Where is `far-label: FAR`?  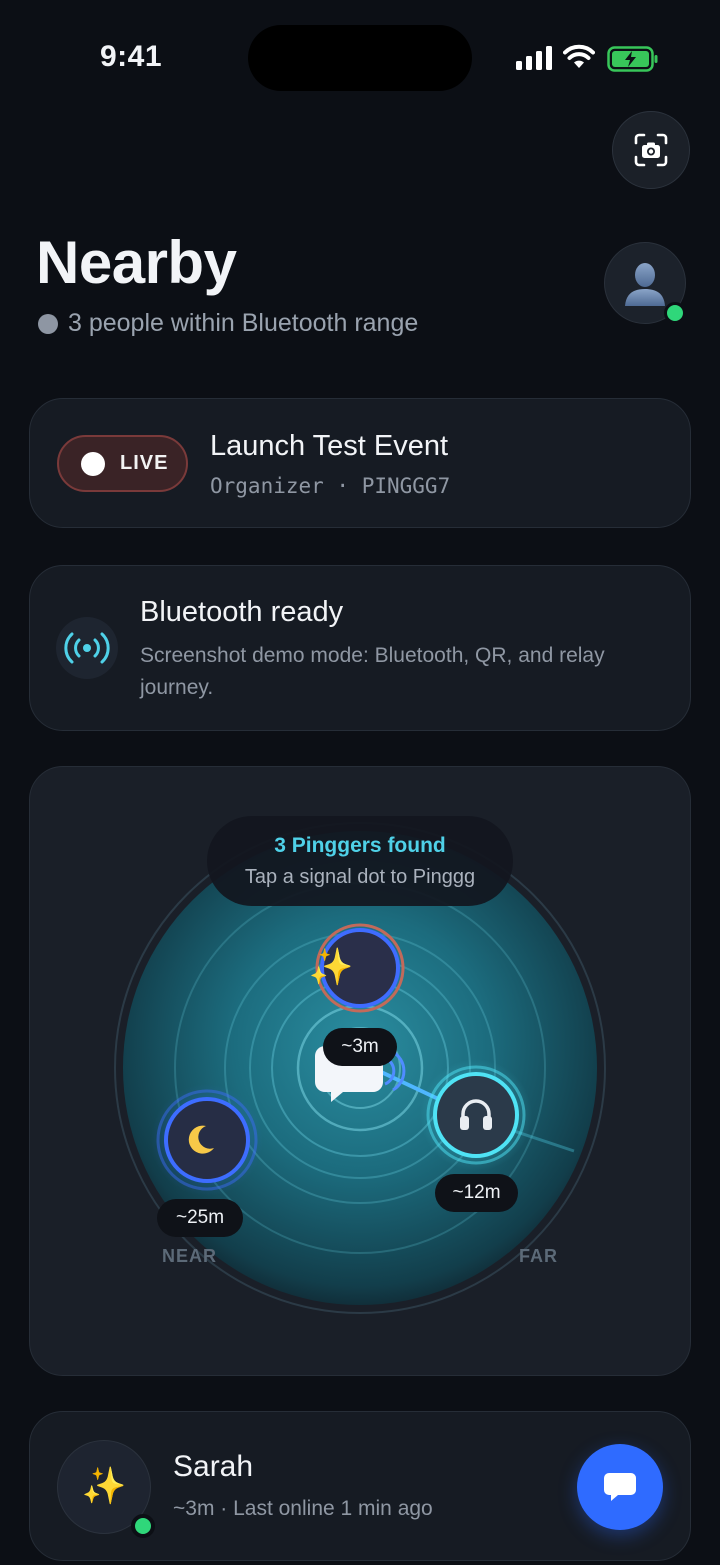 far-label: FAR is located at coordinates (538, 1256).